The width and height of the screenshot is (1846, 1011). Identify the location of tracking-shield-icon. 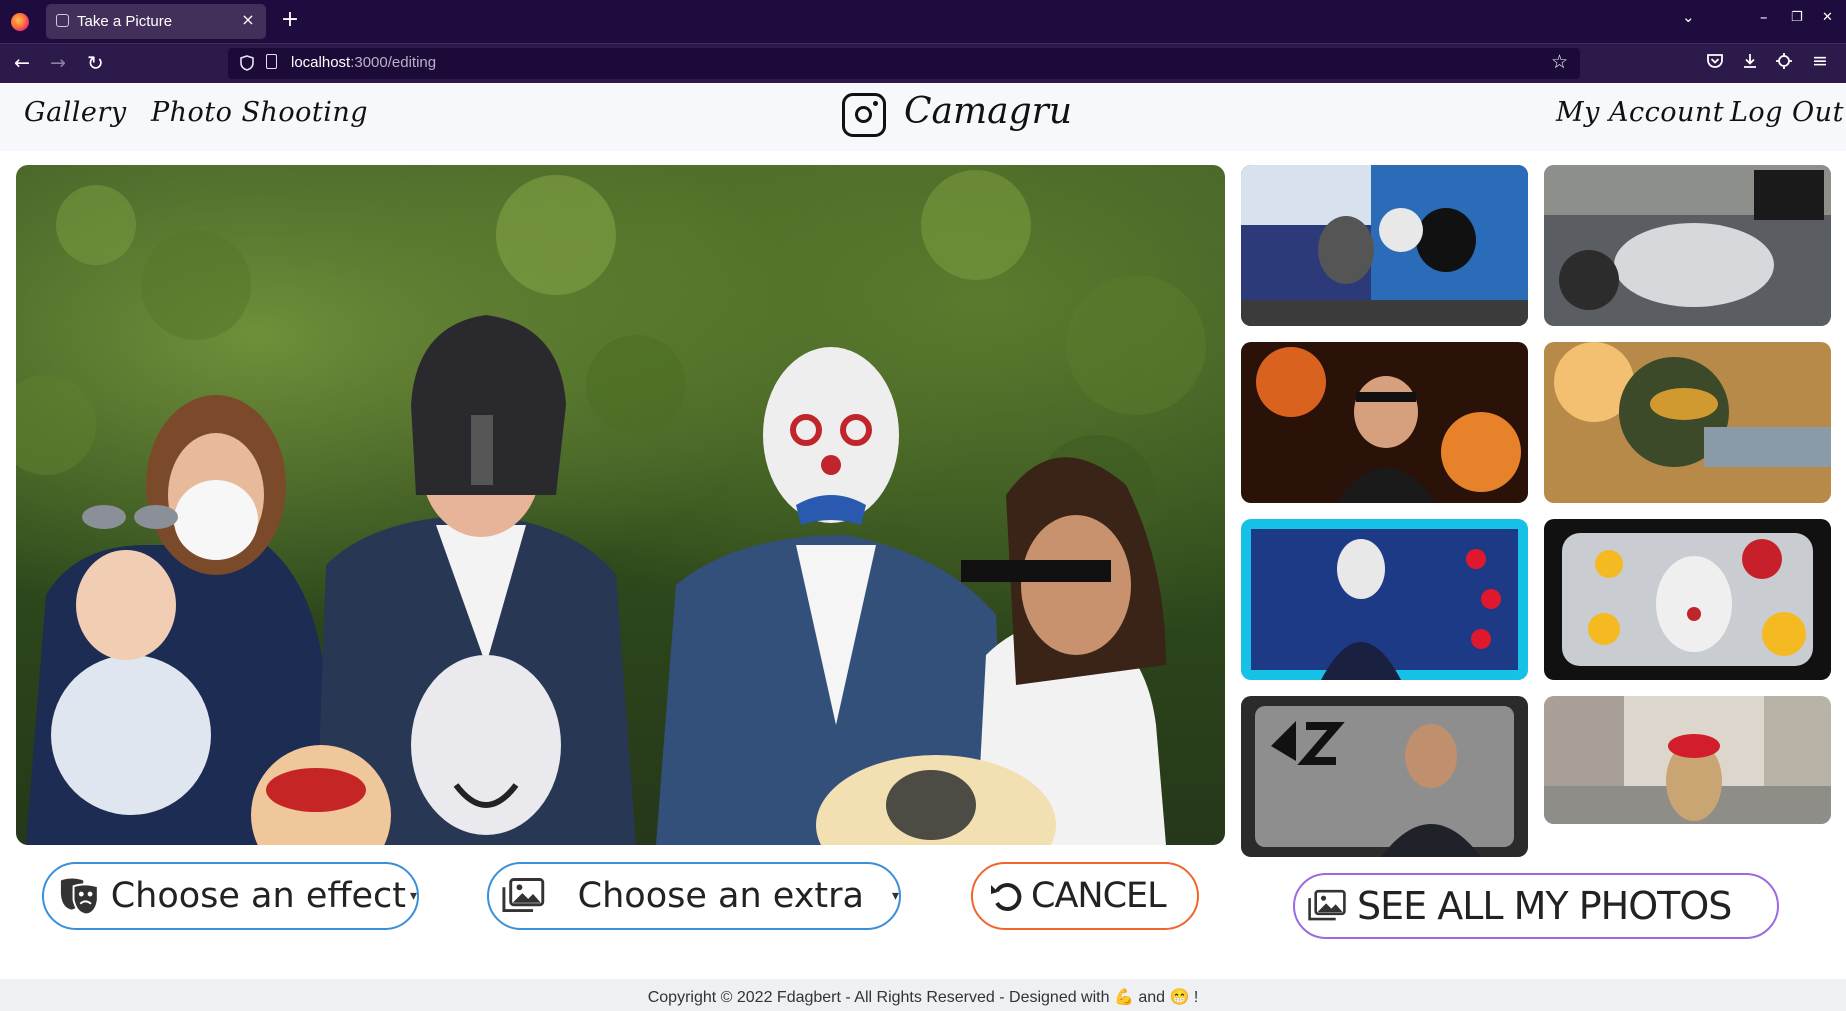
(247, 63).